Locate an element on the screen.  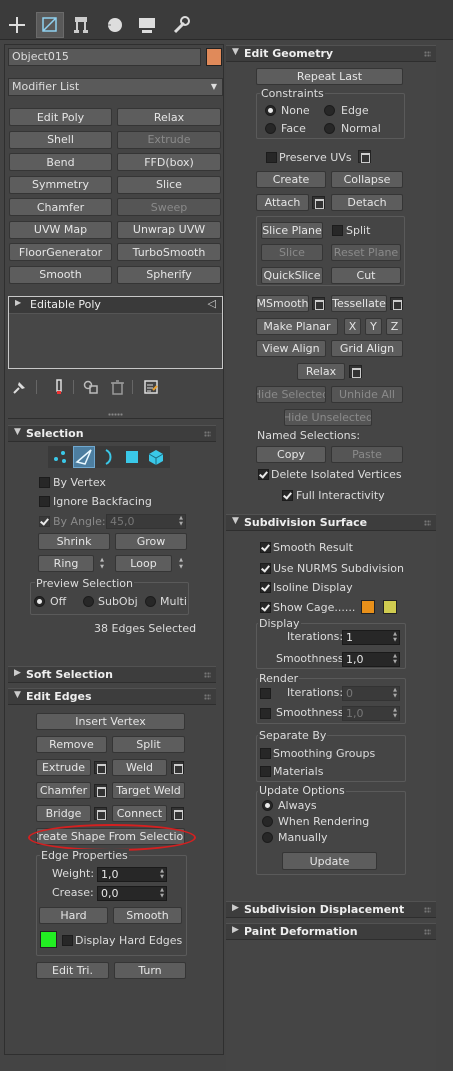
constraint-edge-radio is located at coordinates (329, 110).